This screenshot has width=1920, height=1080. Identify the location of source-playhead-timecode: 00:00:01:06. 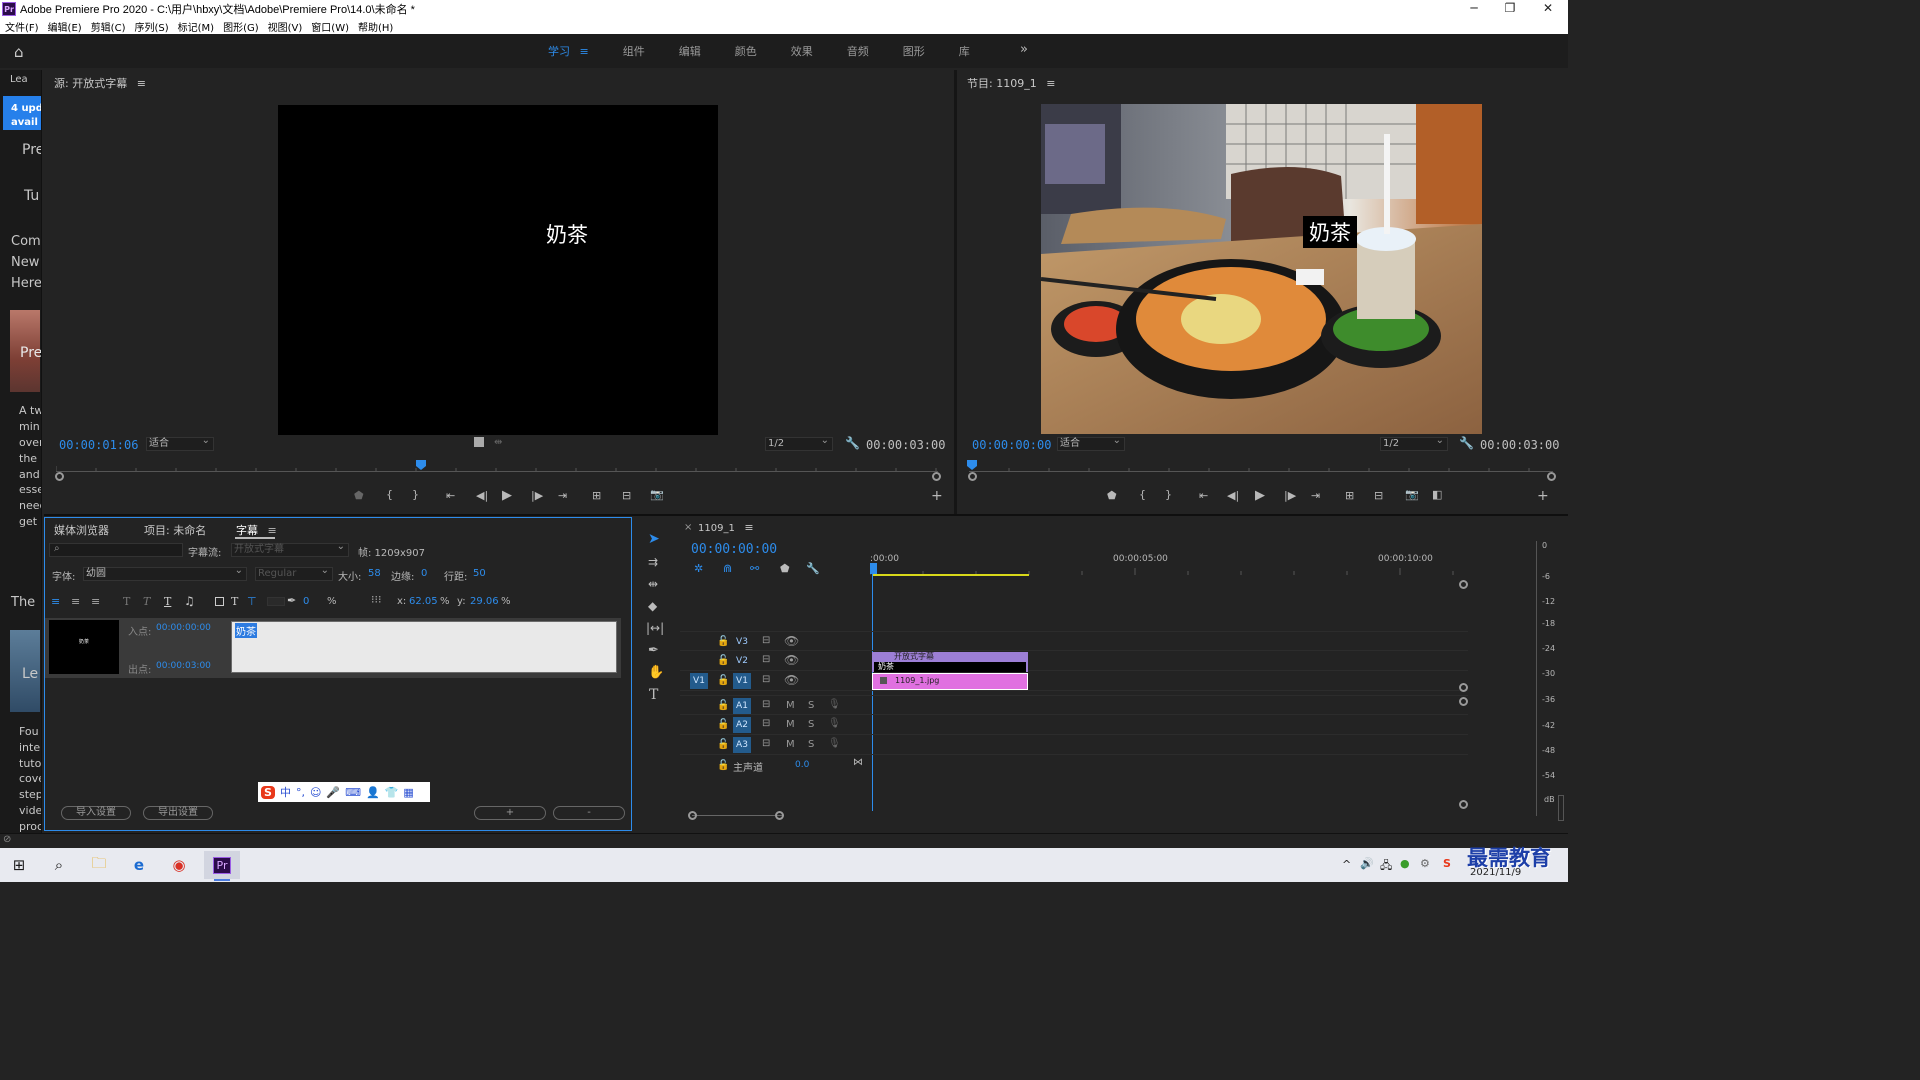
(98, 445).